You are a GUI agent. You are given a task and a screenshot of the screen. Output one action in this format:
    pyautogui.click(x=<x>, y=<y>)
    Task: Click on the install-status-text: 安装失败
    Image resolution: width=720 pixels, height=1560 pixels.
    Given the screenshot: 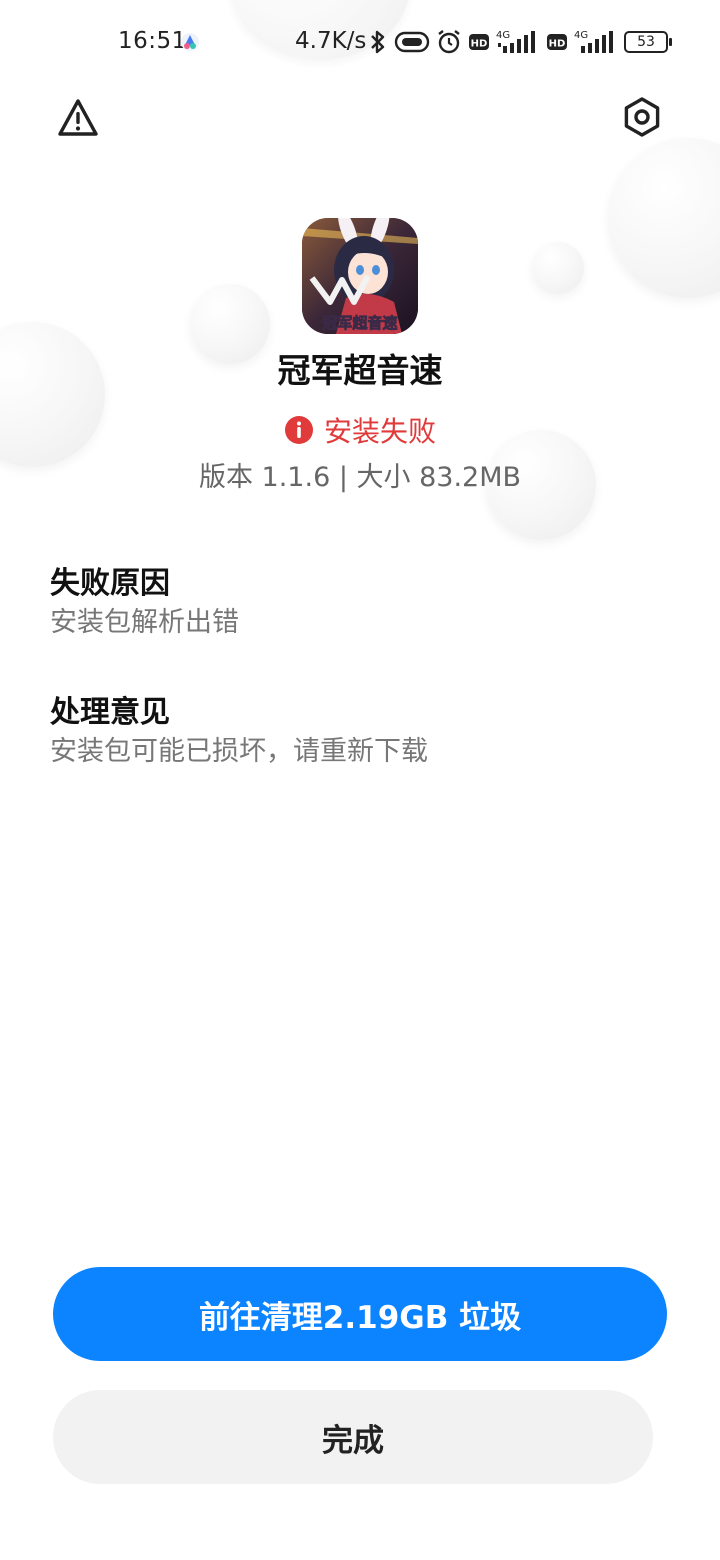 What is the action you would take?
    pyautogui.click(x=379, y=431)
    